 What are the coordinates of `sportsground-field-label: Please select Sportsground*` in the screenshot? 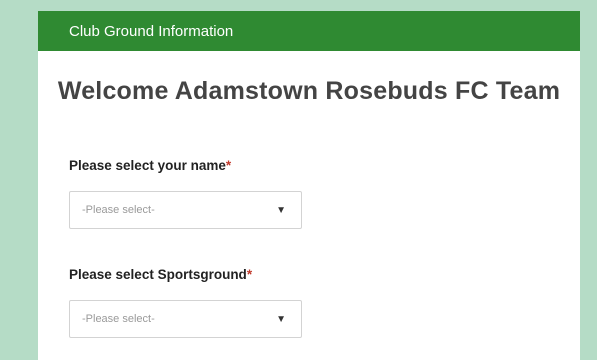 It's located at (160, 274).